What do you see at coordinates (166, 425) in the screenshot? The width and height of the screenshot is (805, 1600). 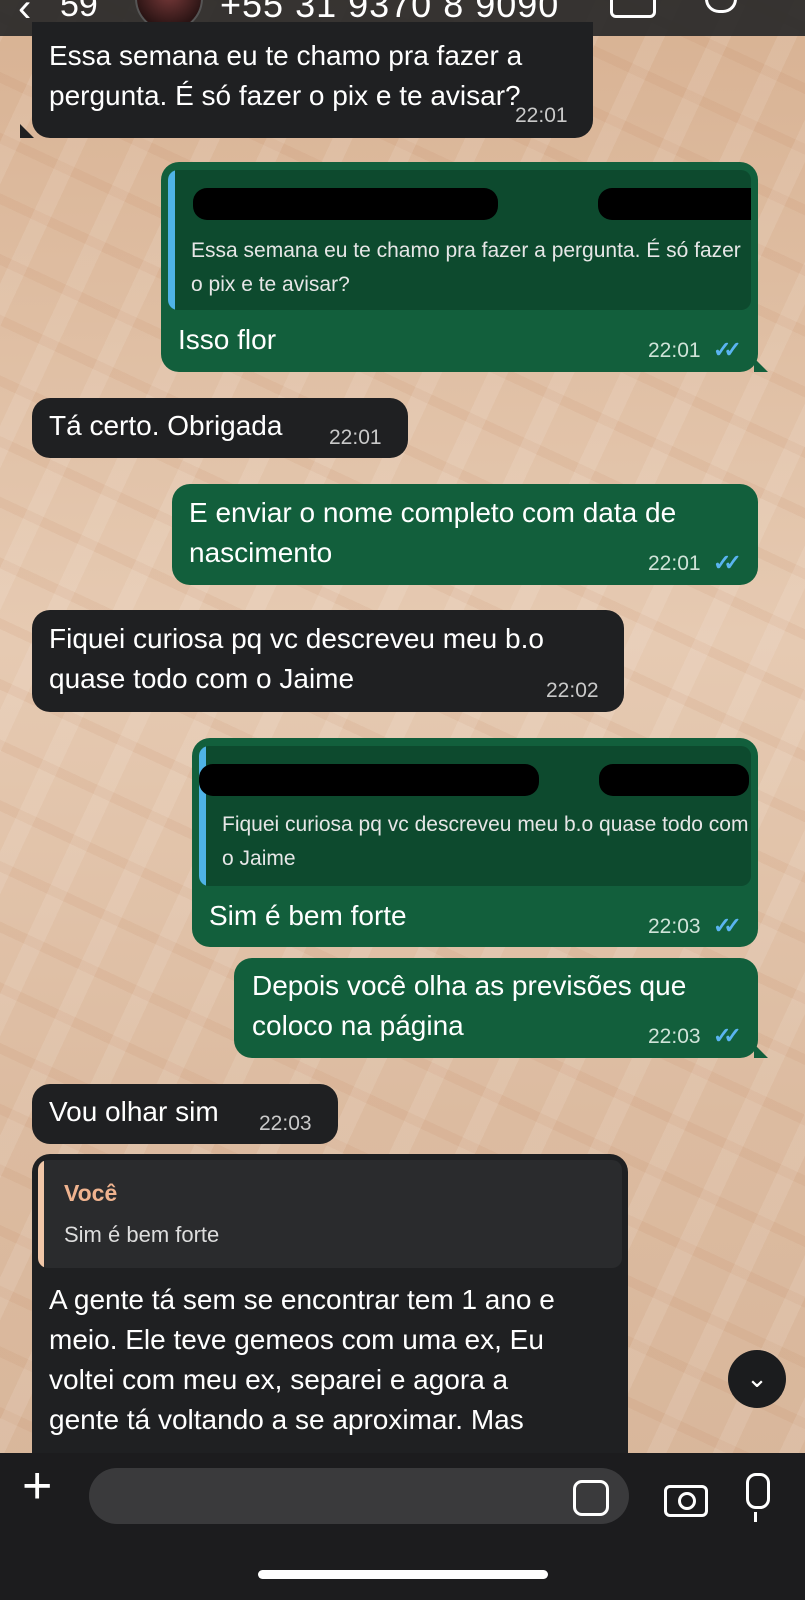 I see `message-text: Tá certo. Obrigada` at bounding box center [166, 425].